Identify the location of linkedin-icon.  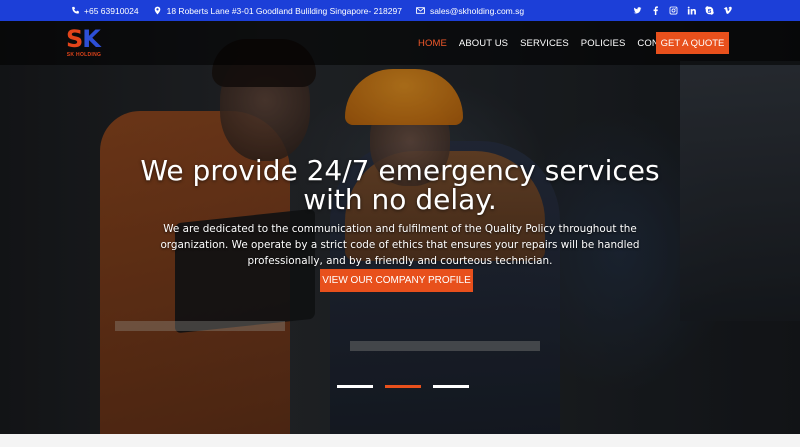
(691, 10).